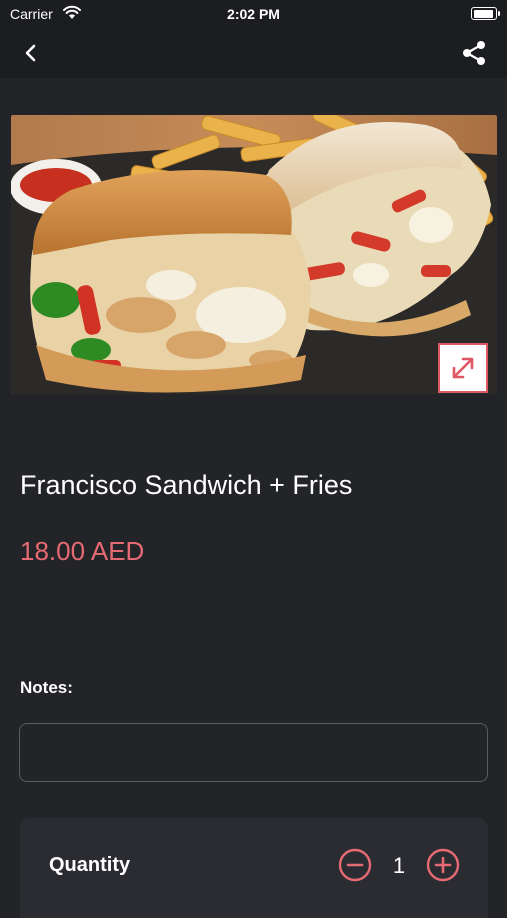  I want to click on quantity-increase-button, so click(443, 865).